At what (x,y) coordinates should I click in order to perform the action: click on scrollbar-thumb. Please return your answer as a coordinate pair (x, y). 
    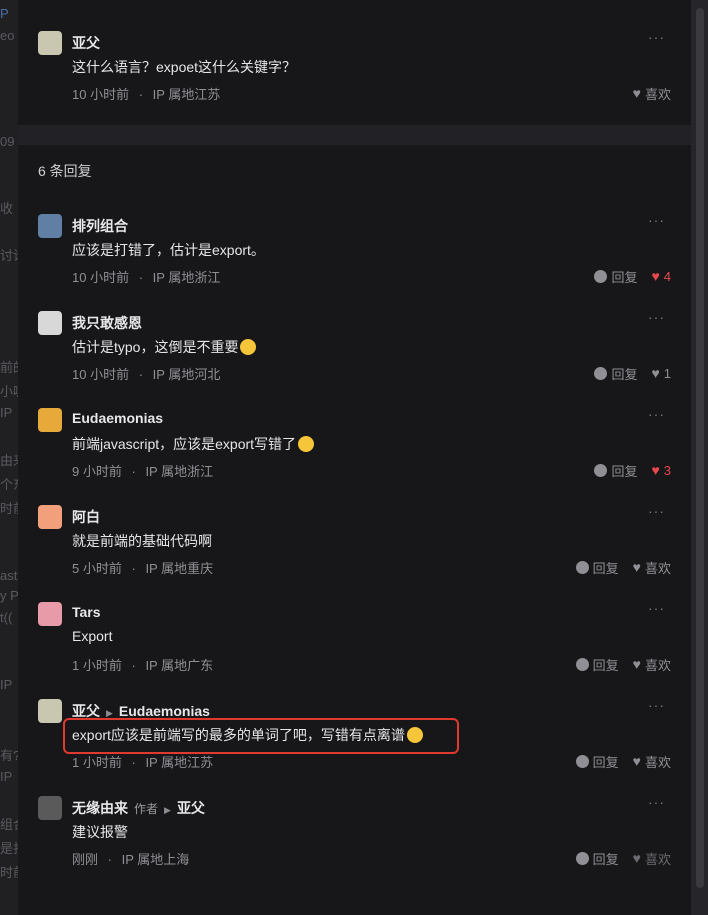
    Looking at the image, I should click on (700, 448).